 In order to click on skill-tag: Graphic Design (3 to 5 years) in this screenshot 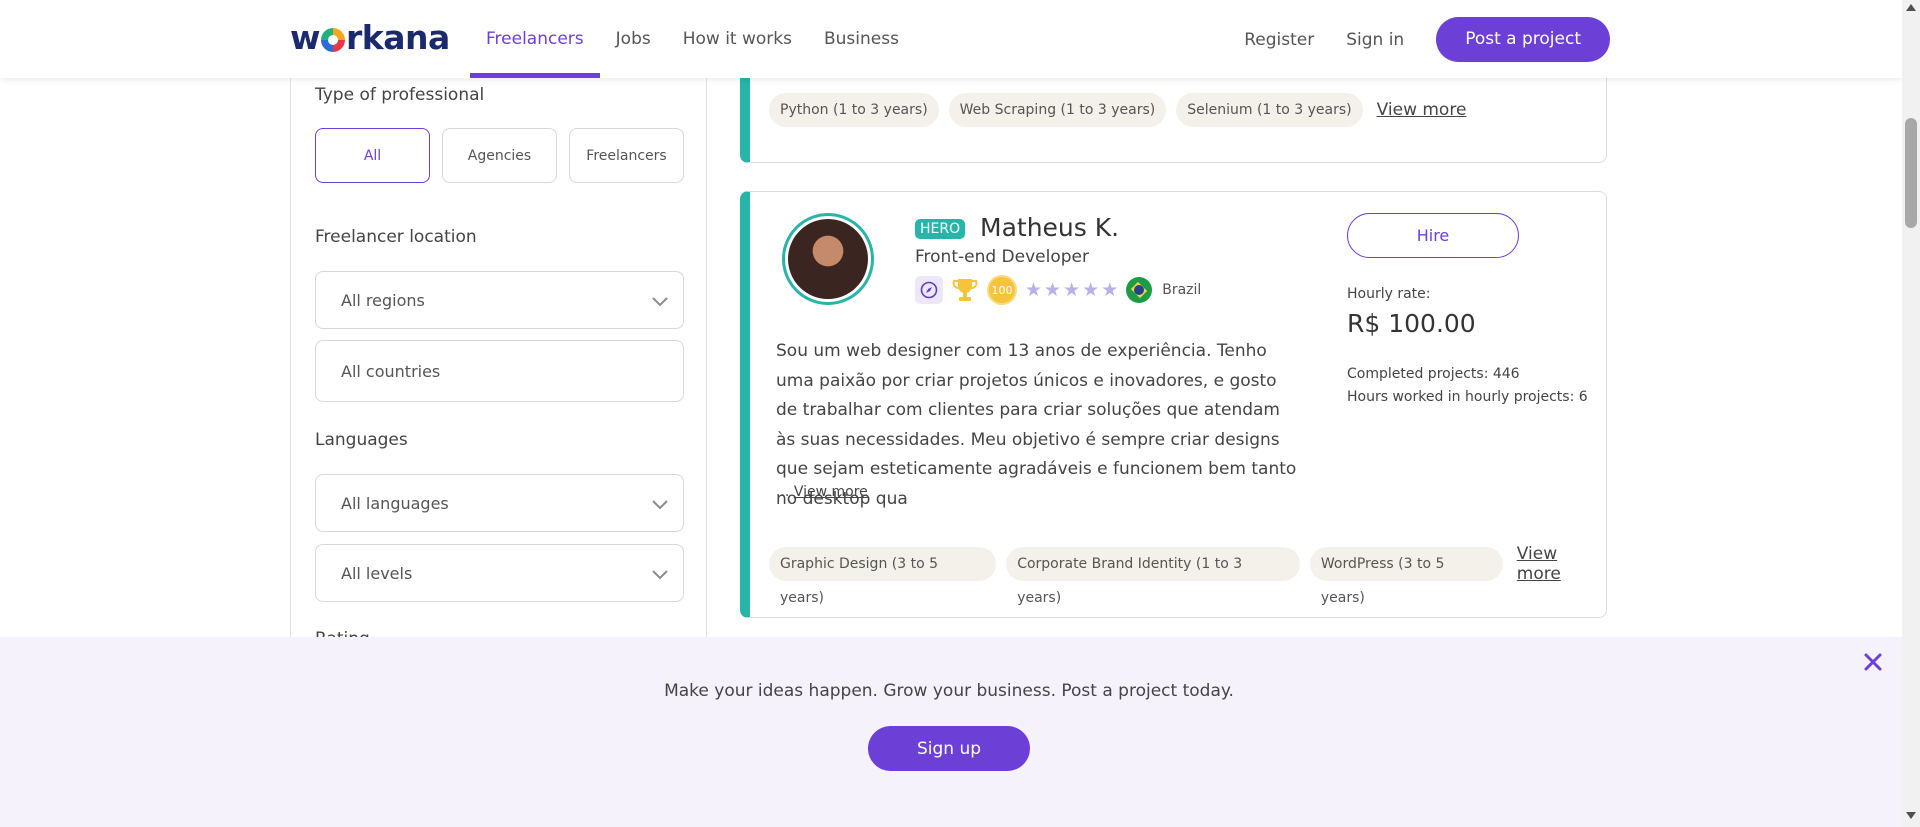, I will do `click(883, 576)`.